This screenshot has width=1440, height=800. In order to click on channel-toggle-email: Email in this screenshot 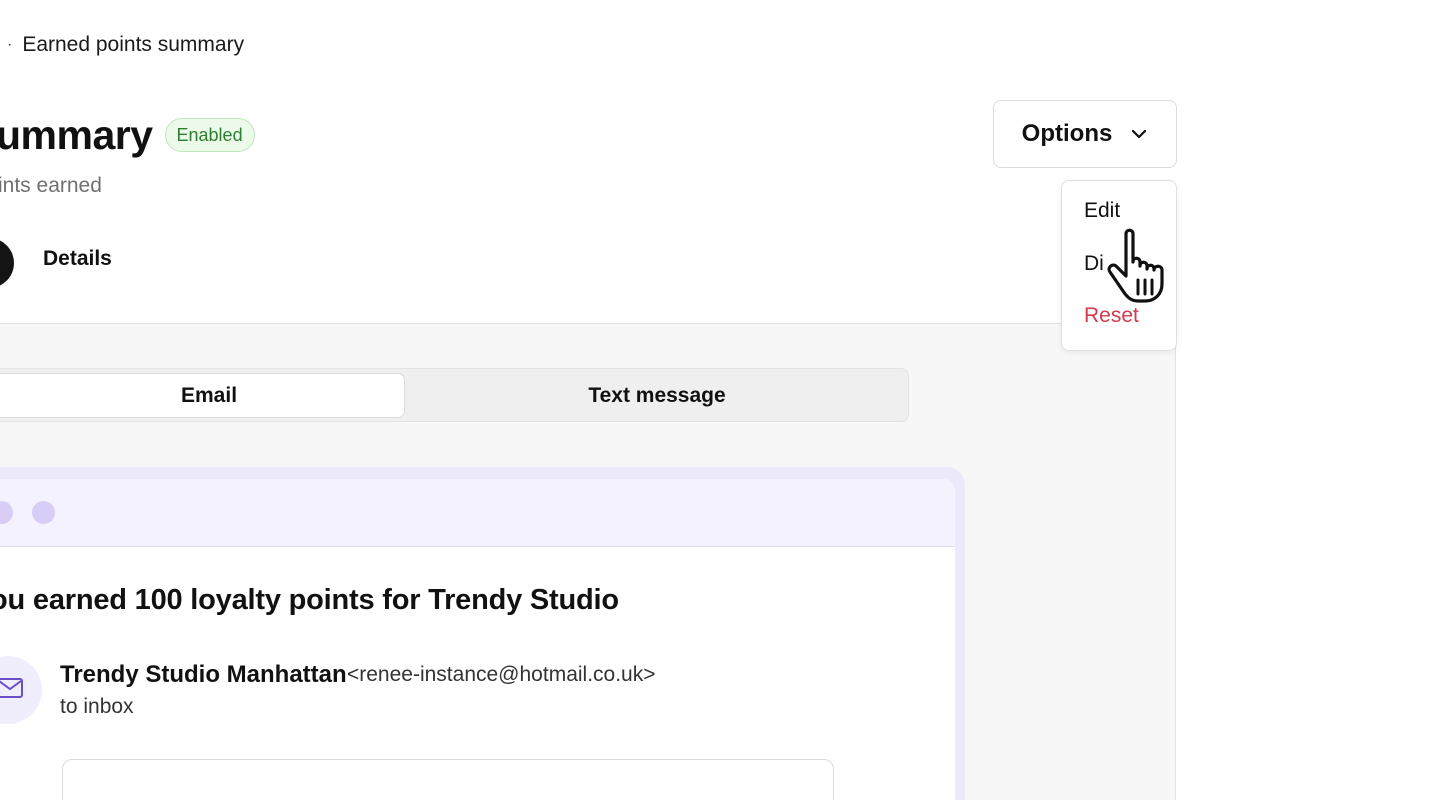, I will do `click(202, 395)`.